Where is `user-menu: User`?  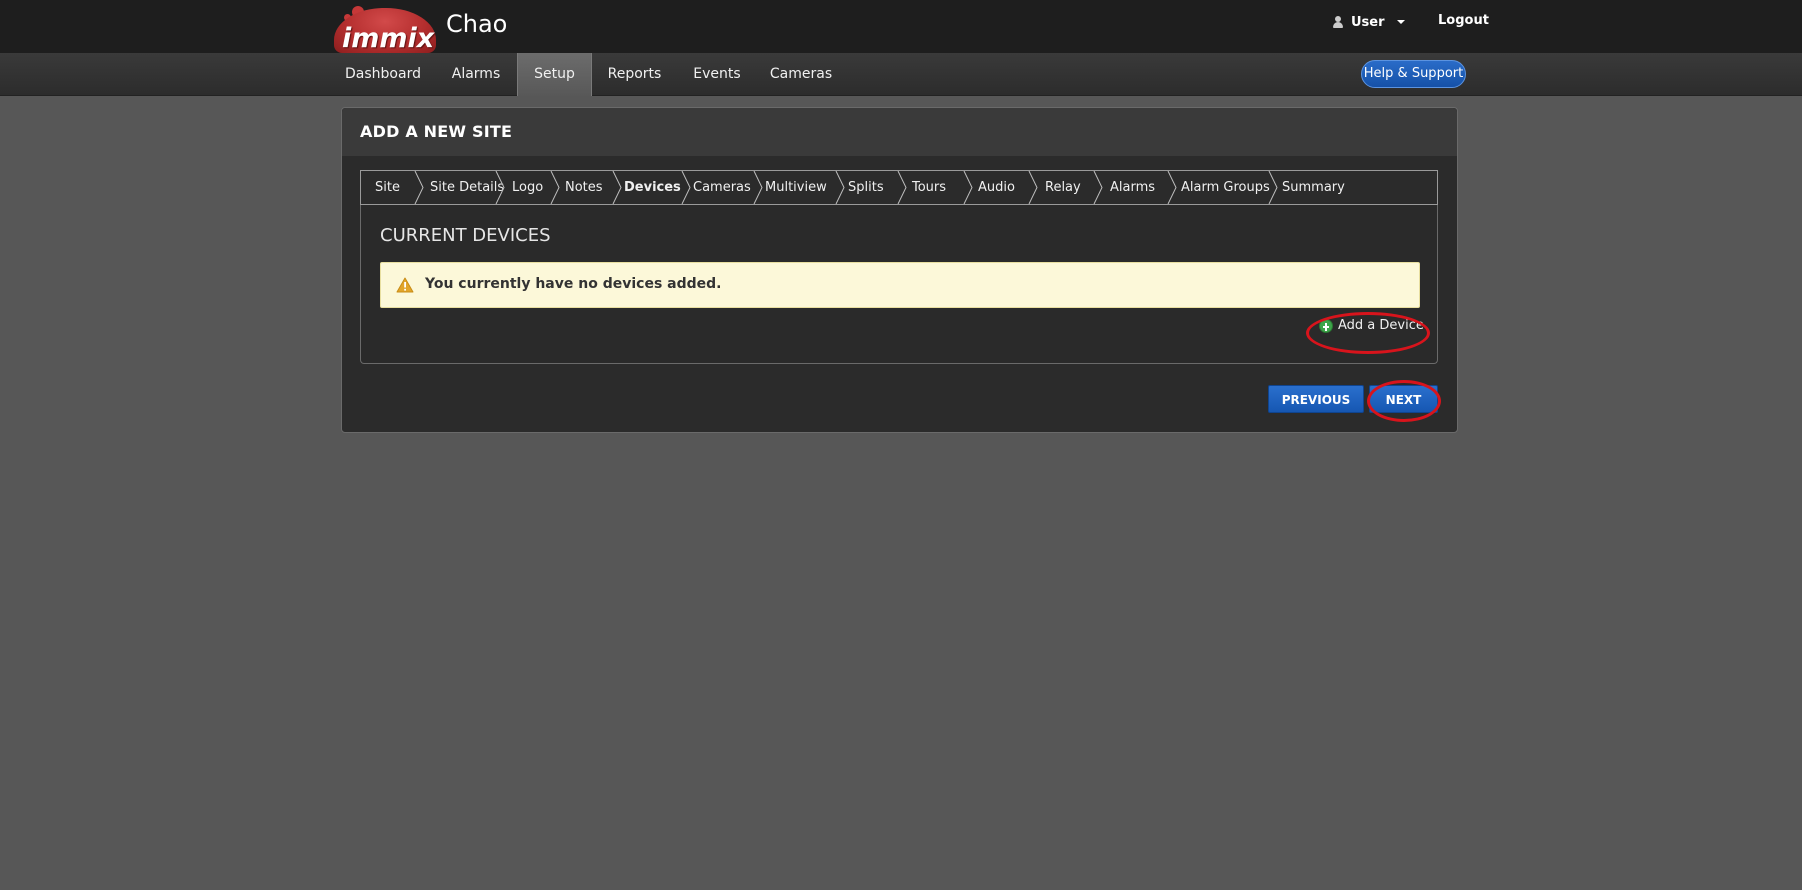
user-menu: User is located at coordinates (1368, 22).